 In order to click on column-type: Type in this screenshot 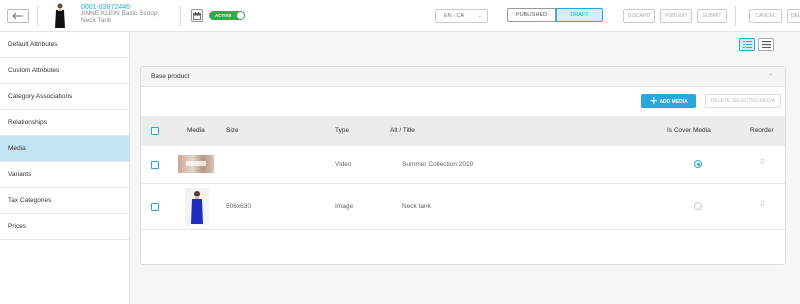, I will do `click(342, 130)`.